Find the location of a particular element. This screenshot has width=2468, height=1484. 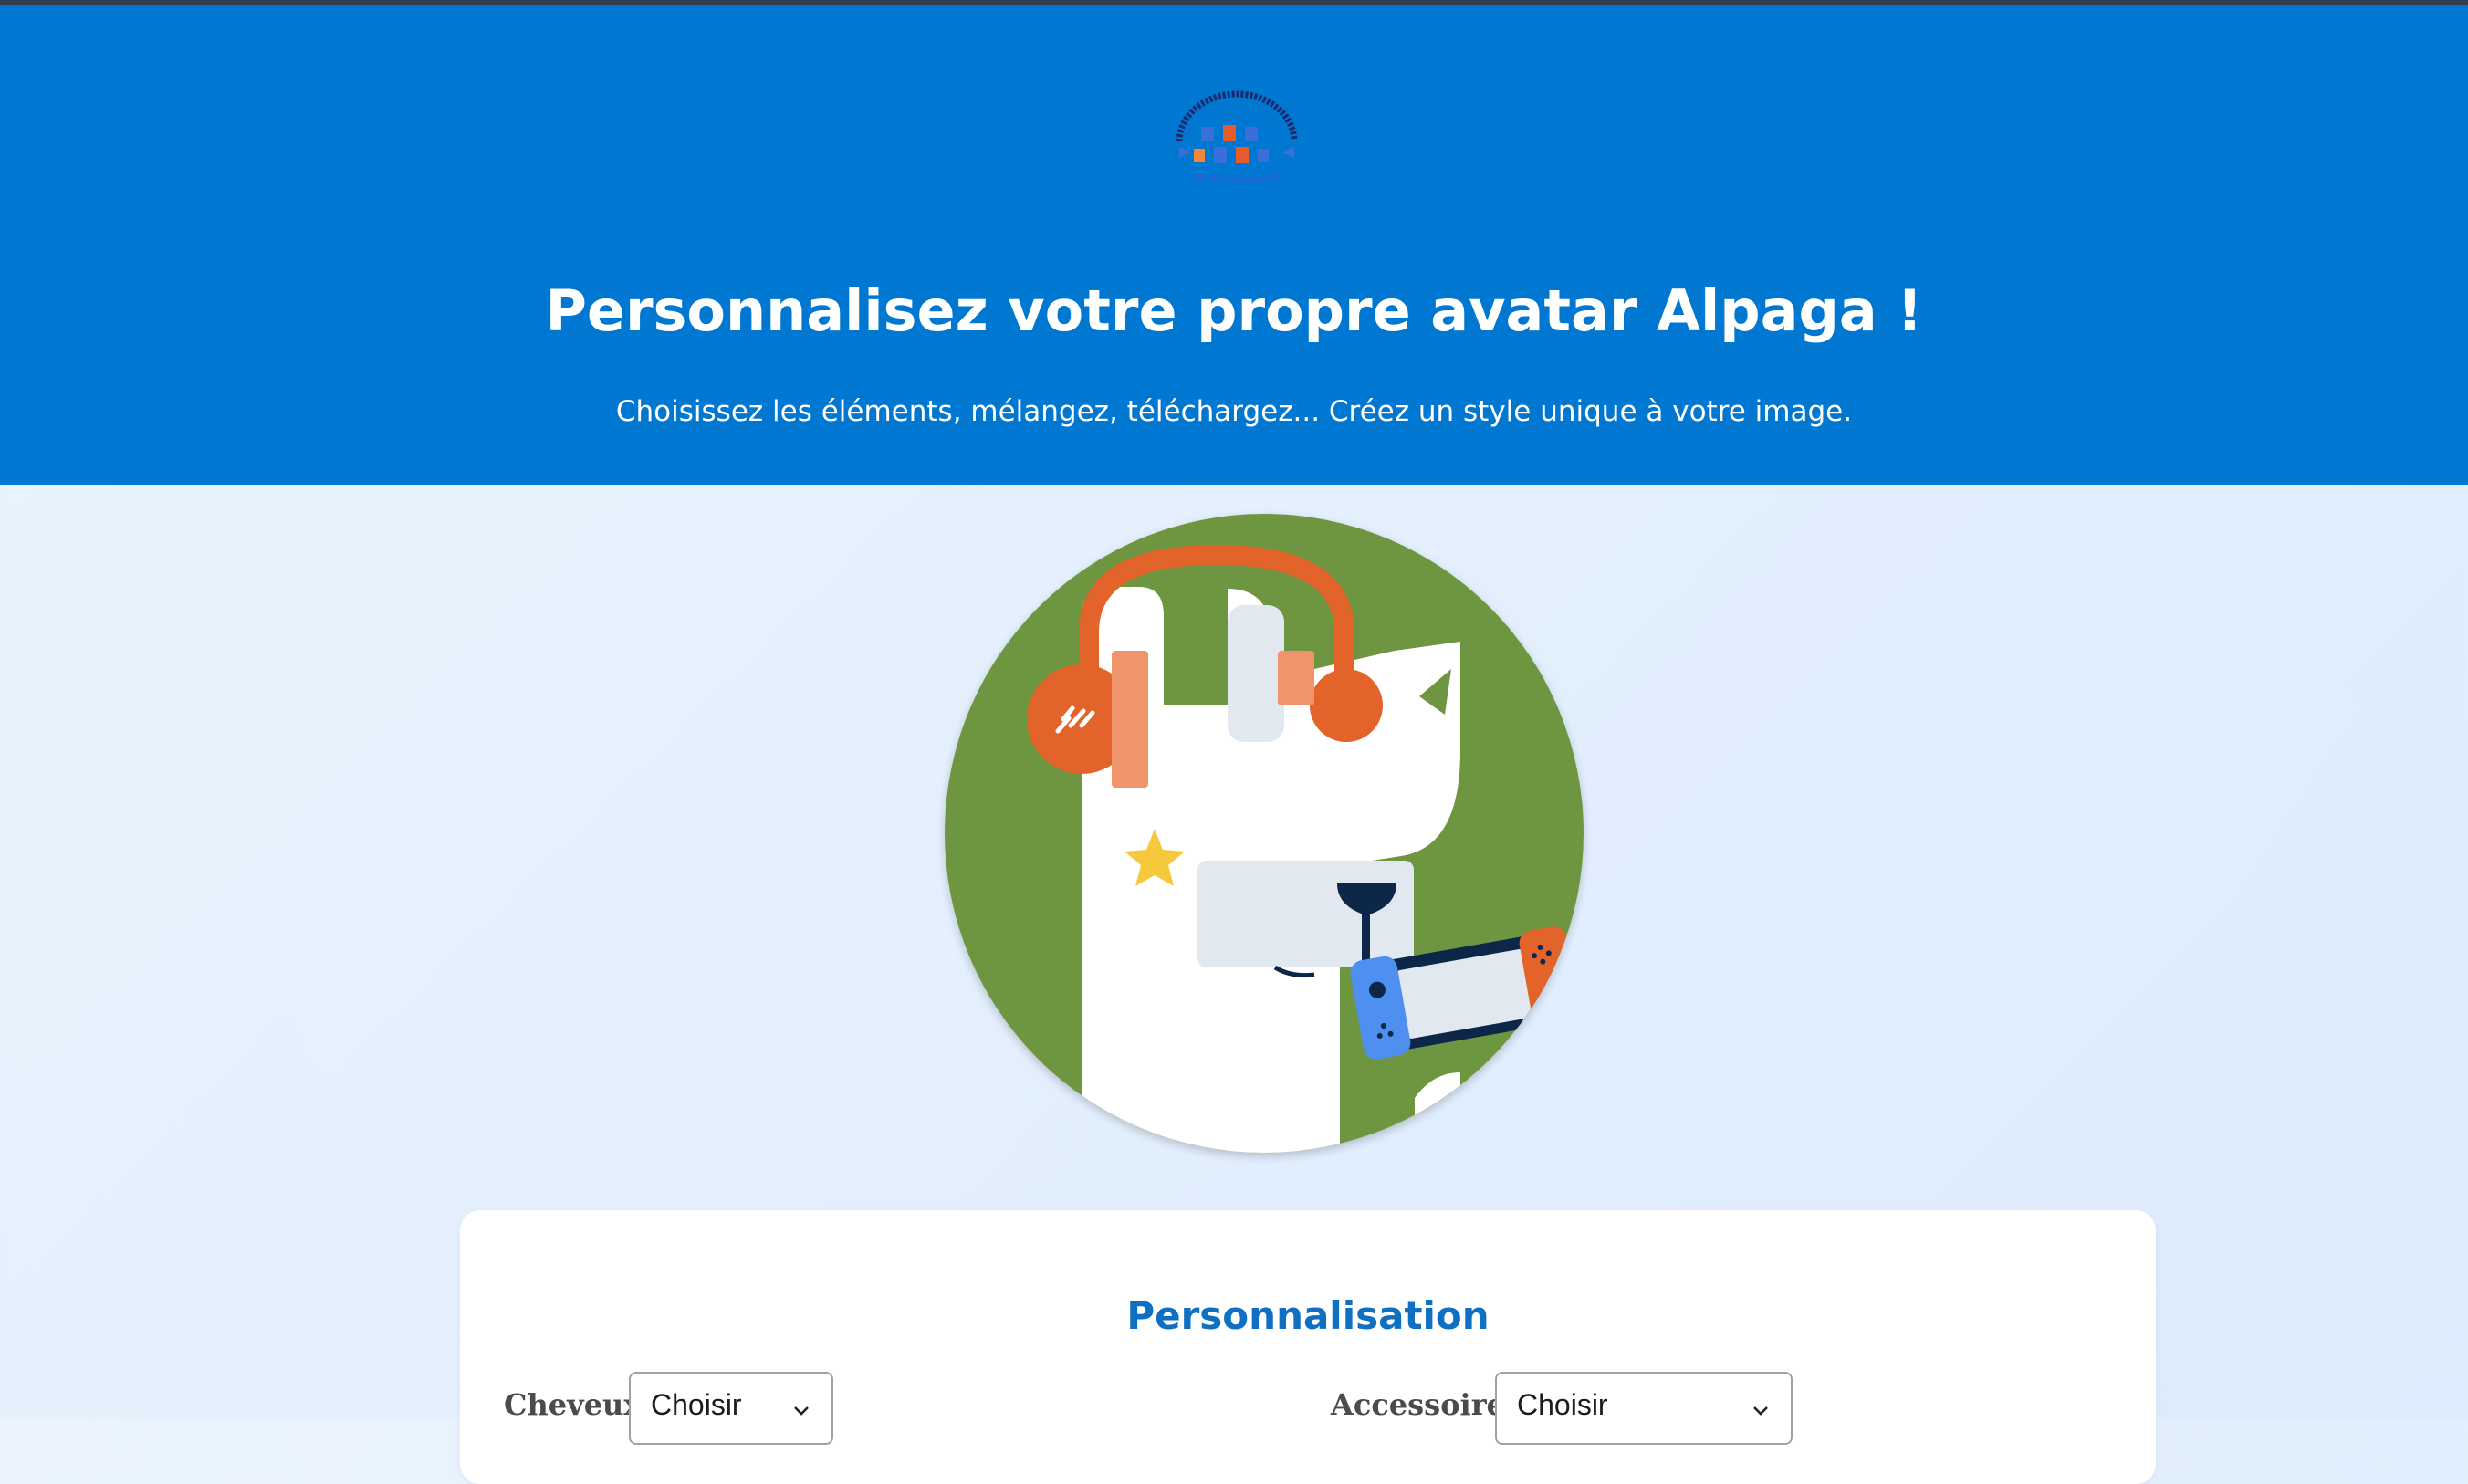

hair-select: Choisir is located at coordinates (731, 1408).